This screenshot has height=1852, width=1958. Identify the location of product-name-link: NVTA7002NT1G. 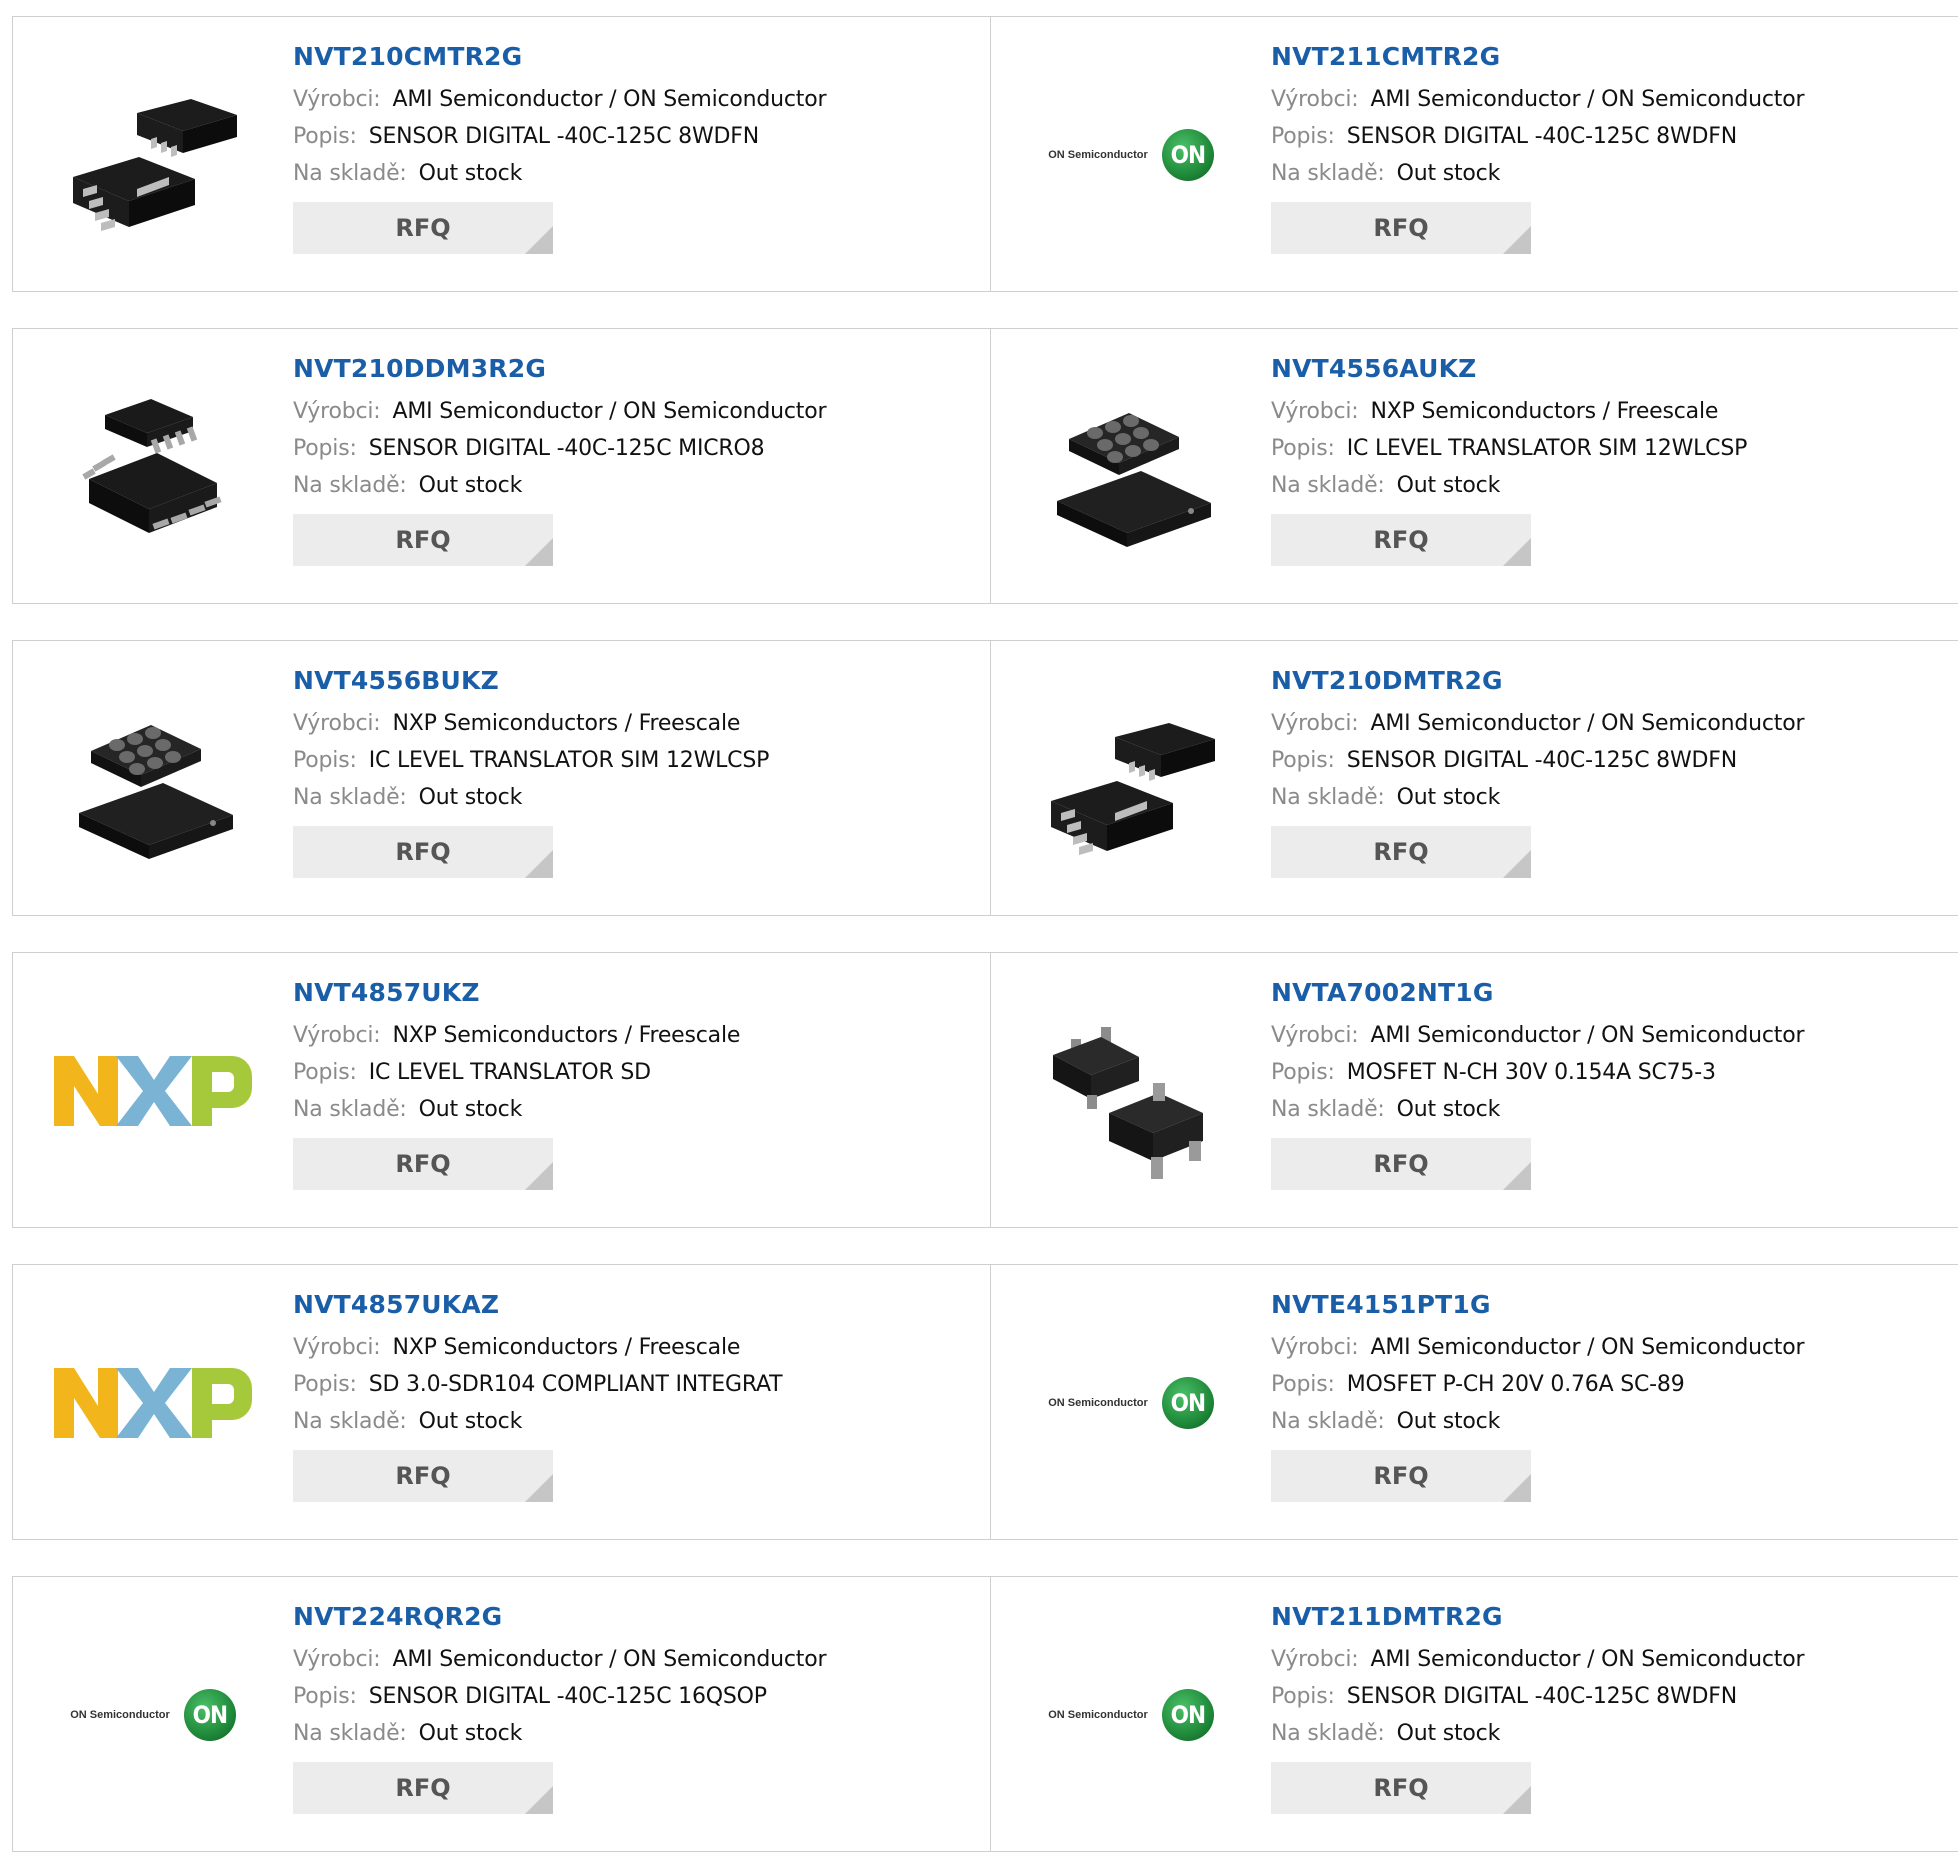
(1537, 993).